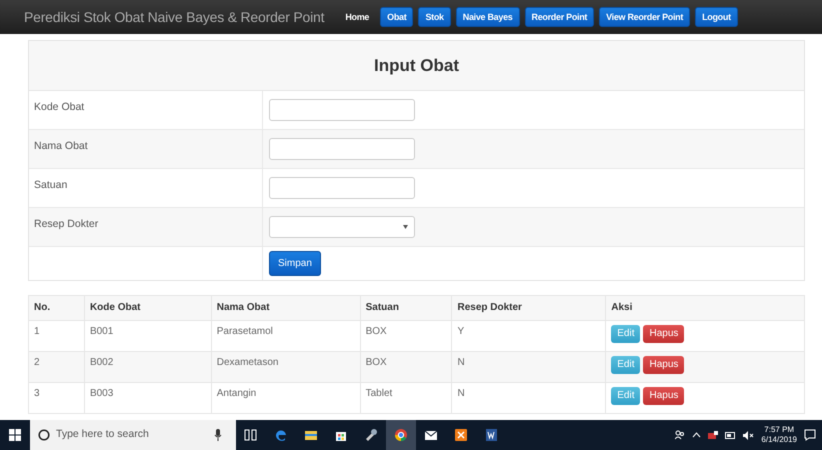 This screenshot has width=822, height=450. What do you see at coordinates (431, 435) in the screenshot?
I see `envelope-icon` at bounding box center [431, 435].